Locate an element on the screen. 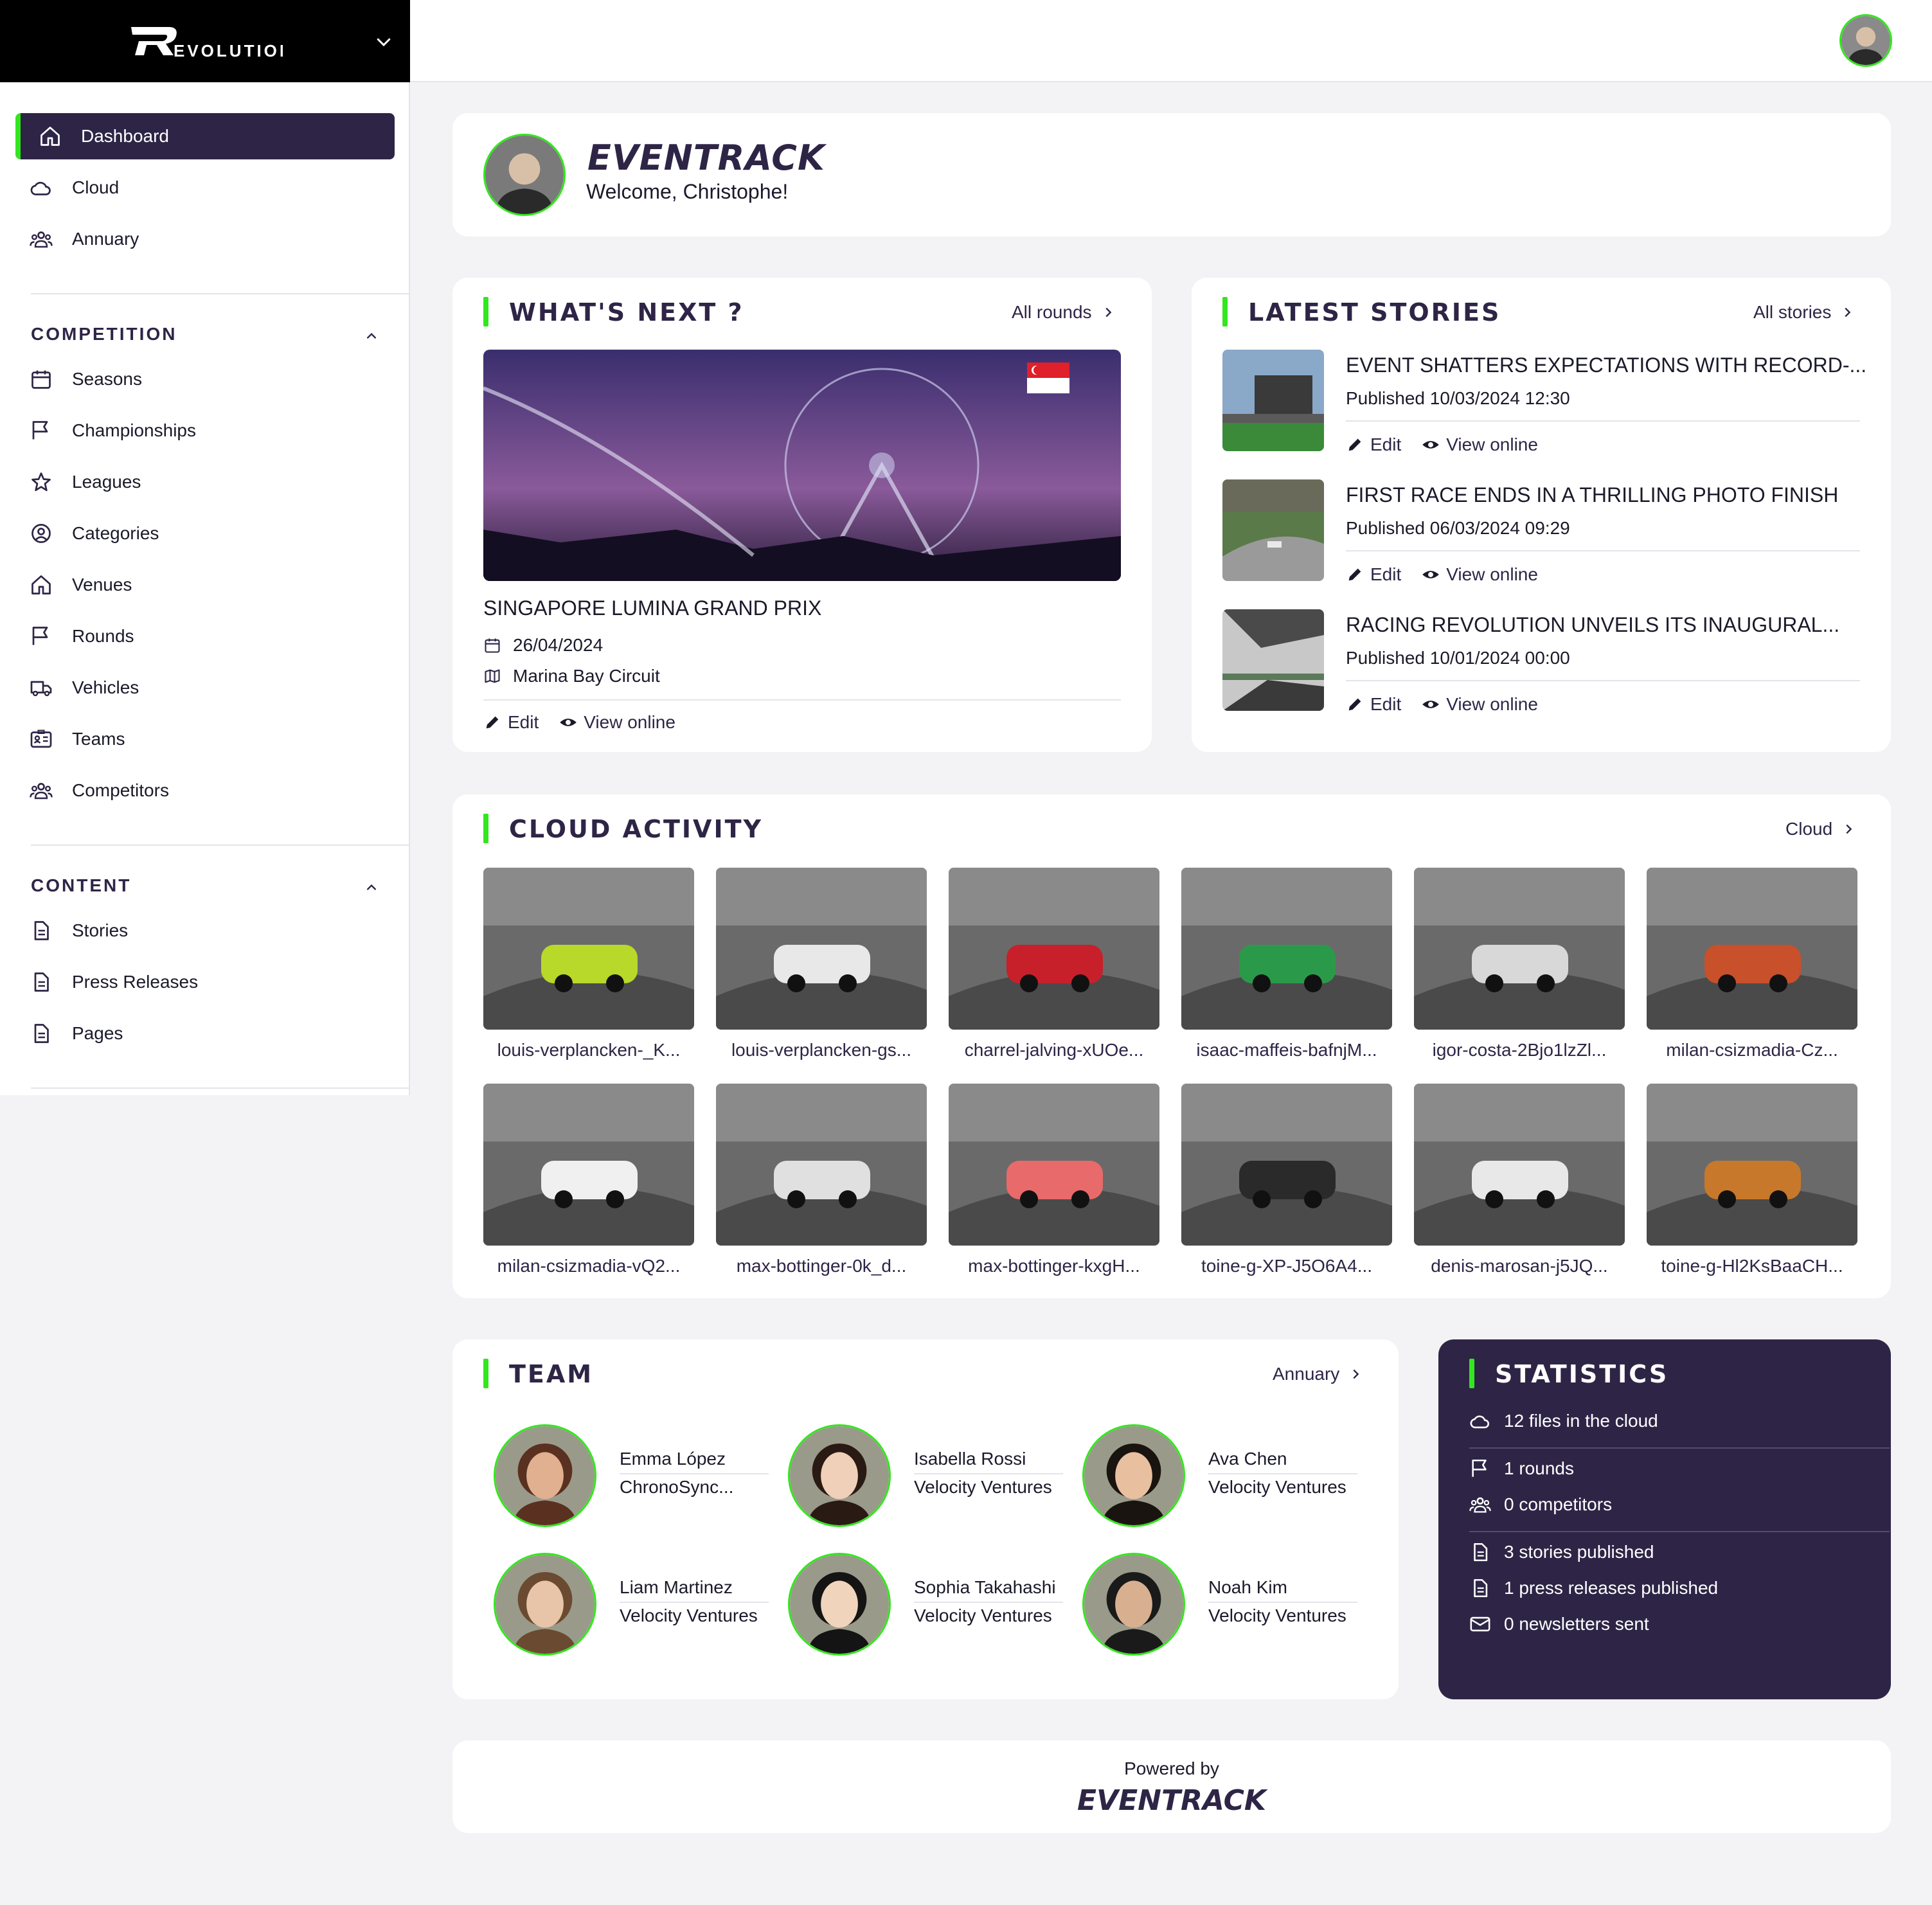 The image size is (1932, 1905). all-rounds-link: All rounds is located at coordinates (1063, 312).